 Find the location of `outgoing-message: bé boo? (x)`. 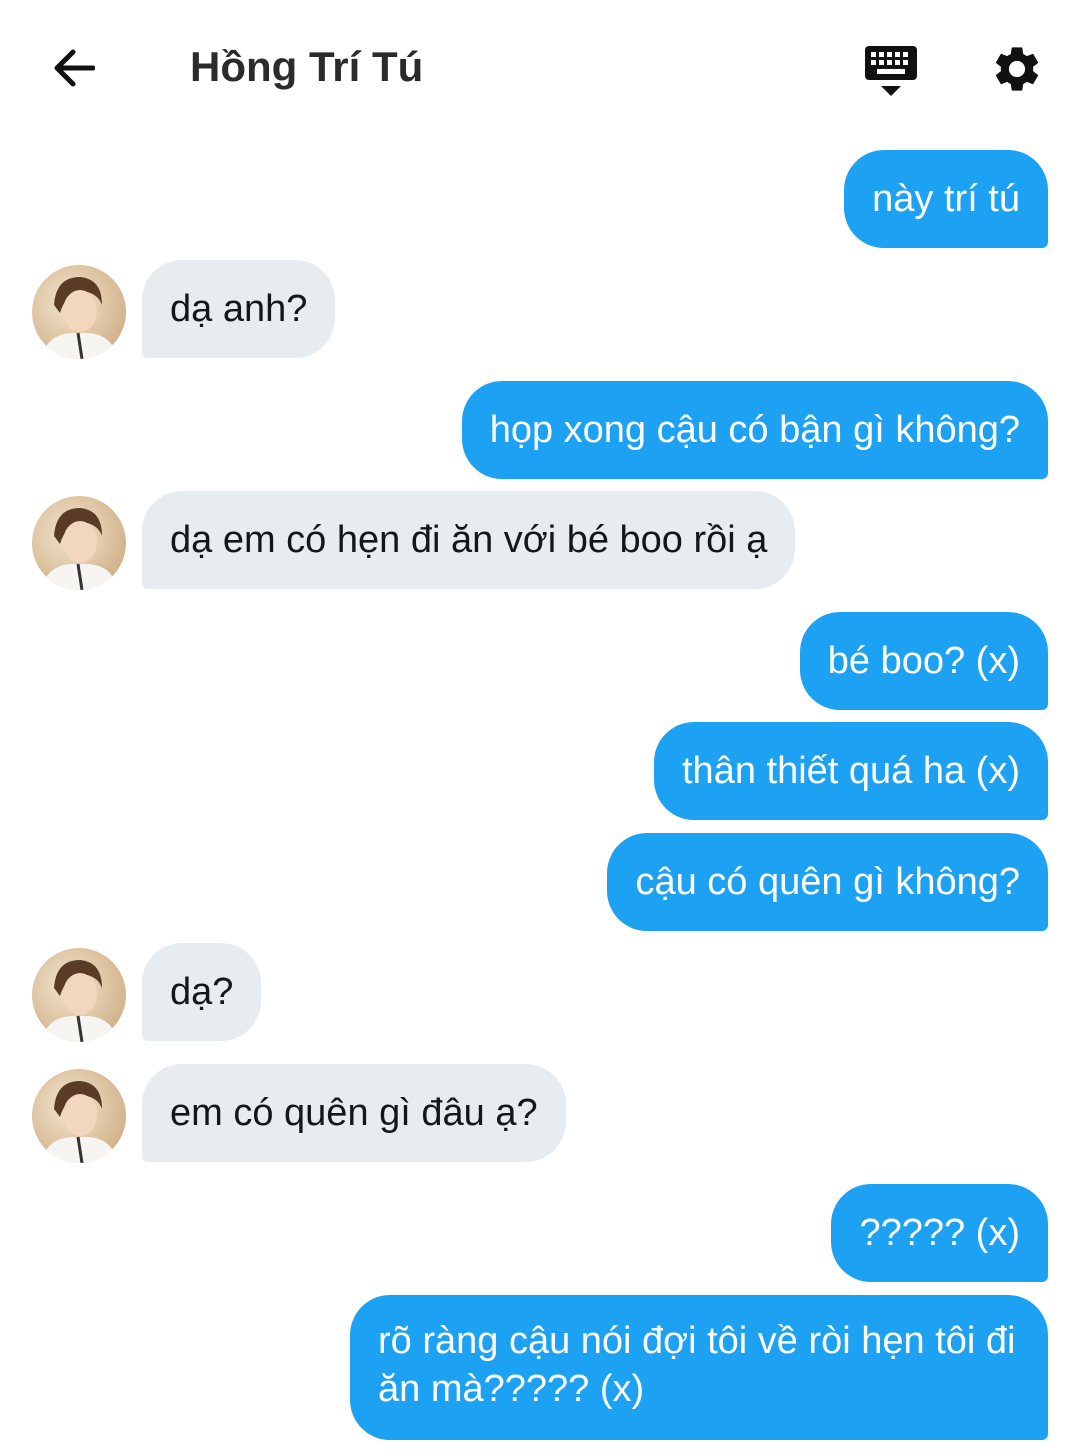

outgoing-message: bé boo? (x) is located at coordinates (923, 661).